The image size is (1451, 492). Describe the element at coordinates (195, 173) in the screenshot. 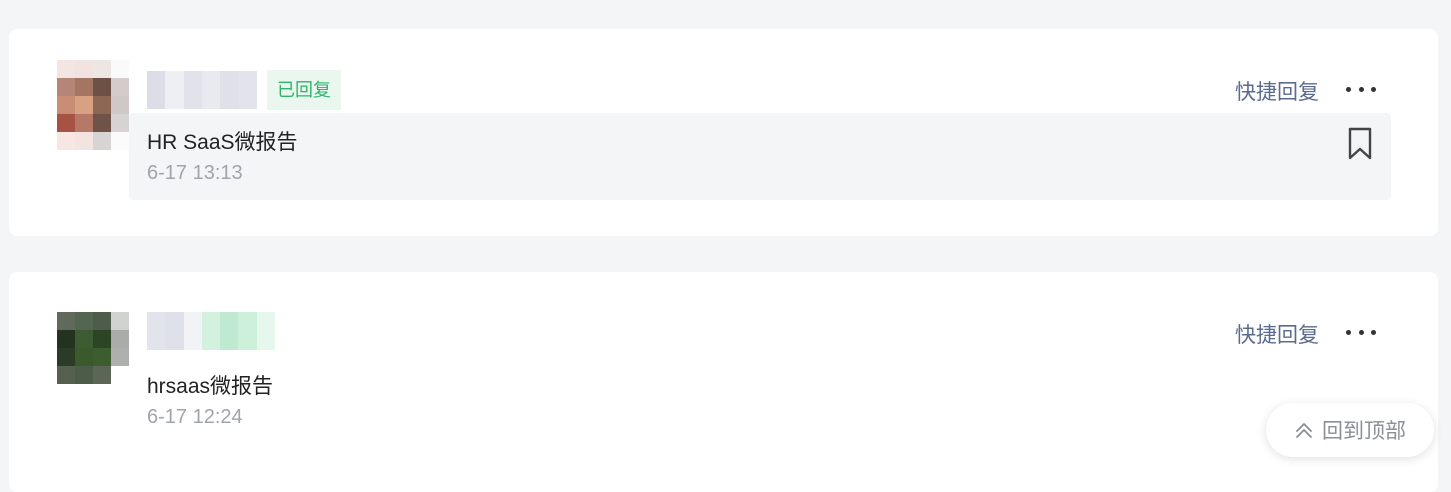

I see `message-time: 6-17 13:13` at that location.